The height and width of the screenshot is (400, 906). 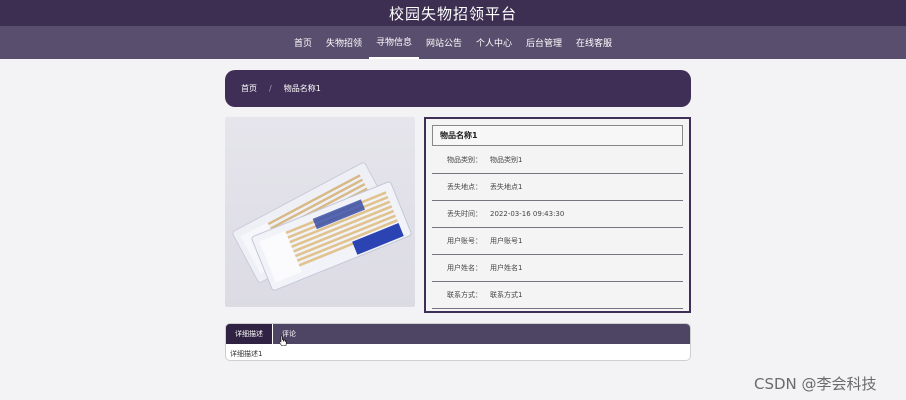 What do you see at coordinates (557, 295) in the screenshot?
I see `detail-row-contact: 联系方式： 联系方式1` at bounding box center [557, 295].